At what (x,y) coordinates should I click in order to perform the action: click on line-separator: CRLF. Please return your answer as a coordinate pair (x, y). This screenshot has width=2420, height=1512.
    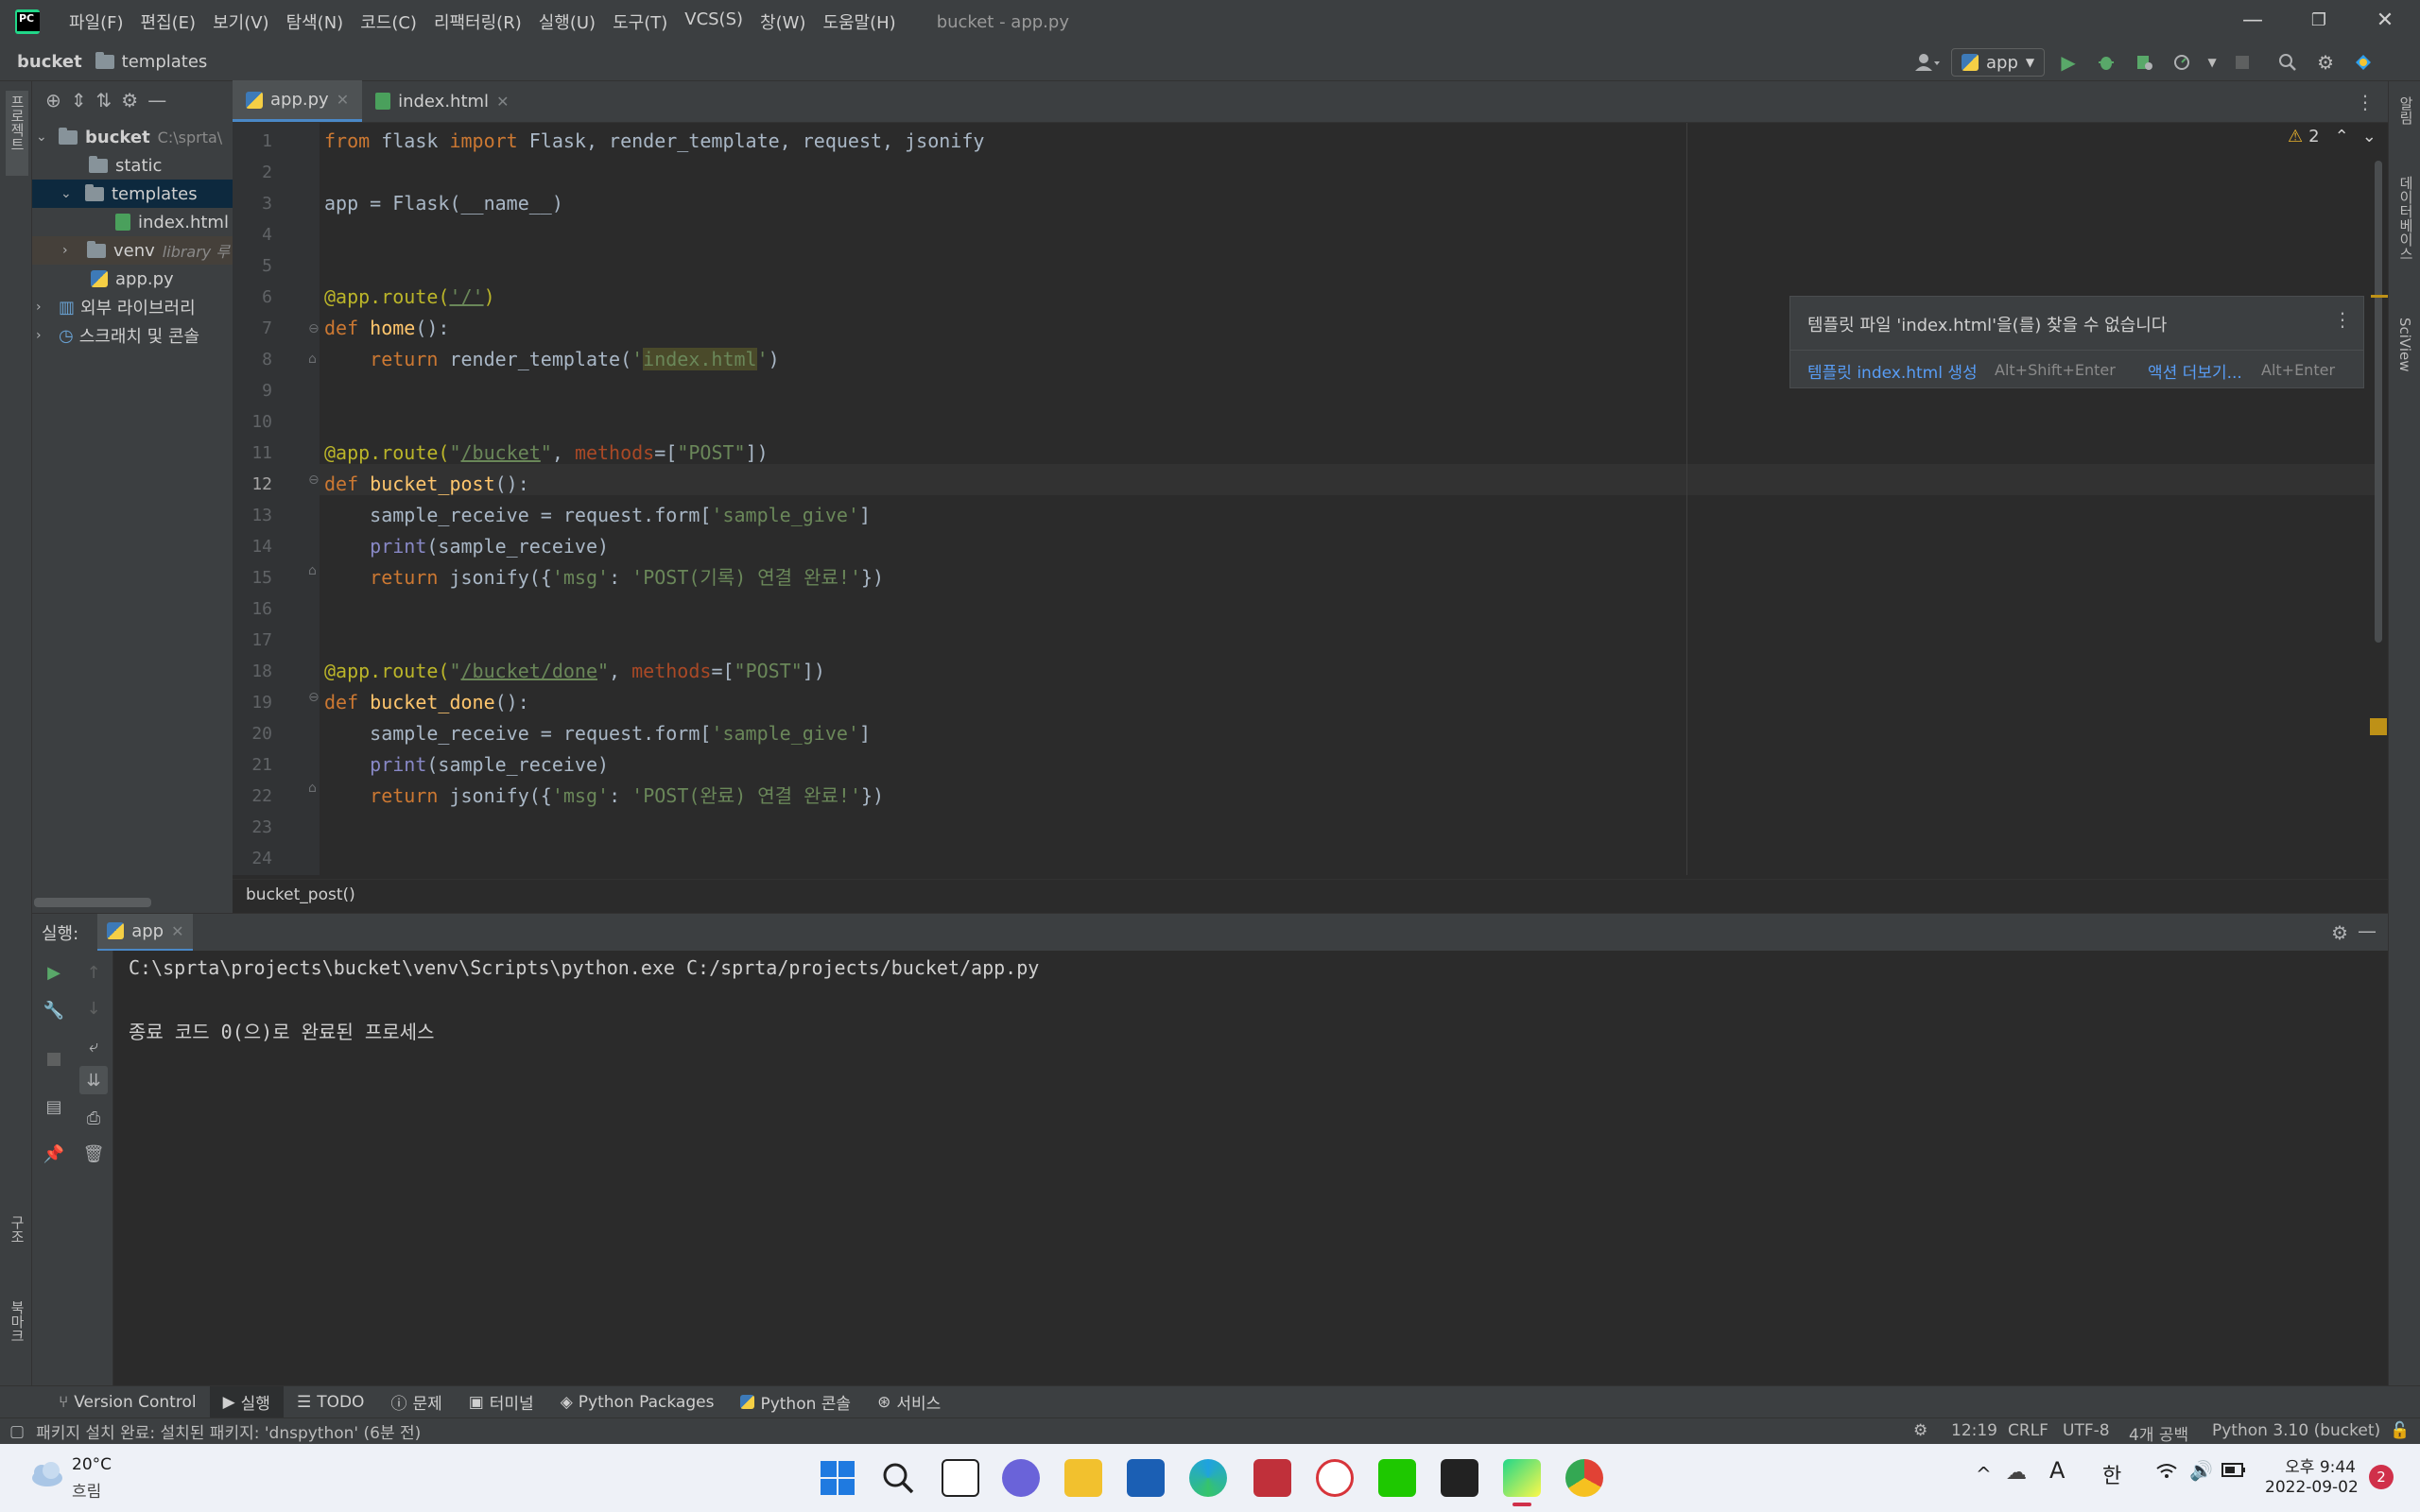
    Looking at the image, I should click on (2028, 1430).